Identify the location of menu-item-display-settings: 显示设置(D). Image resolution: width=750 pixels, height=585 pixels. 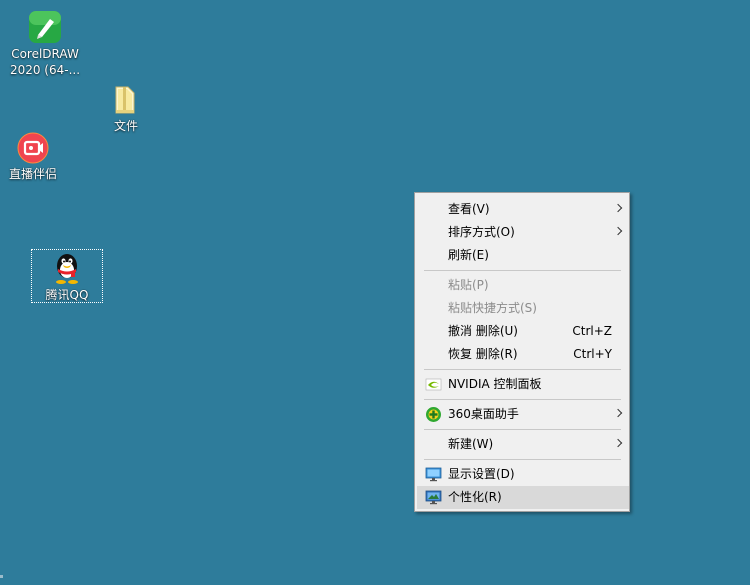
(523, 474).